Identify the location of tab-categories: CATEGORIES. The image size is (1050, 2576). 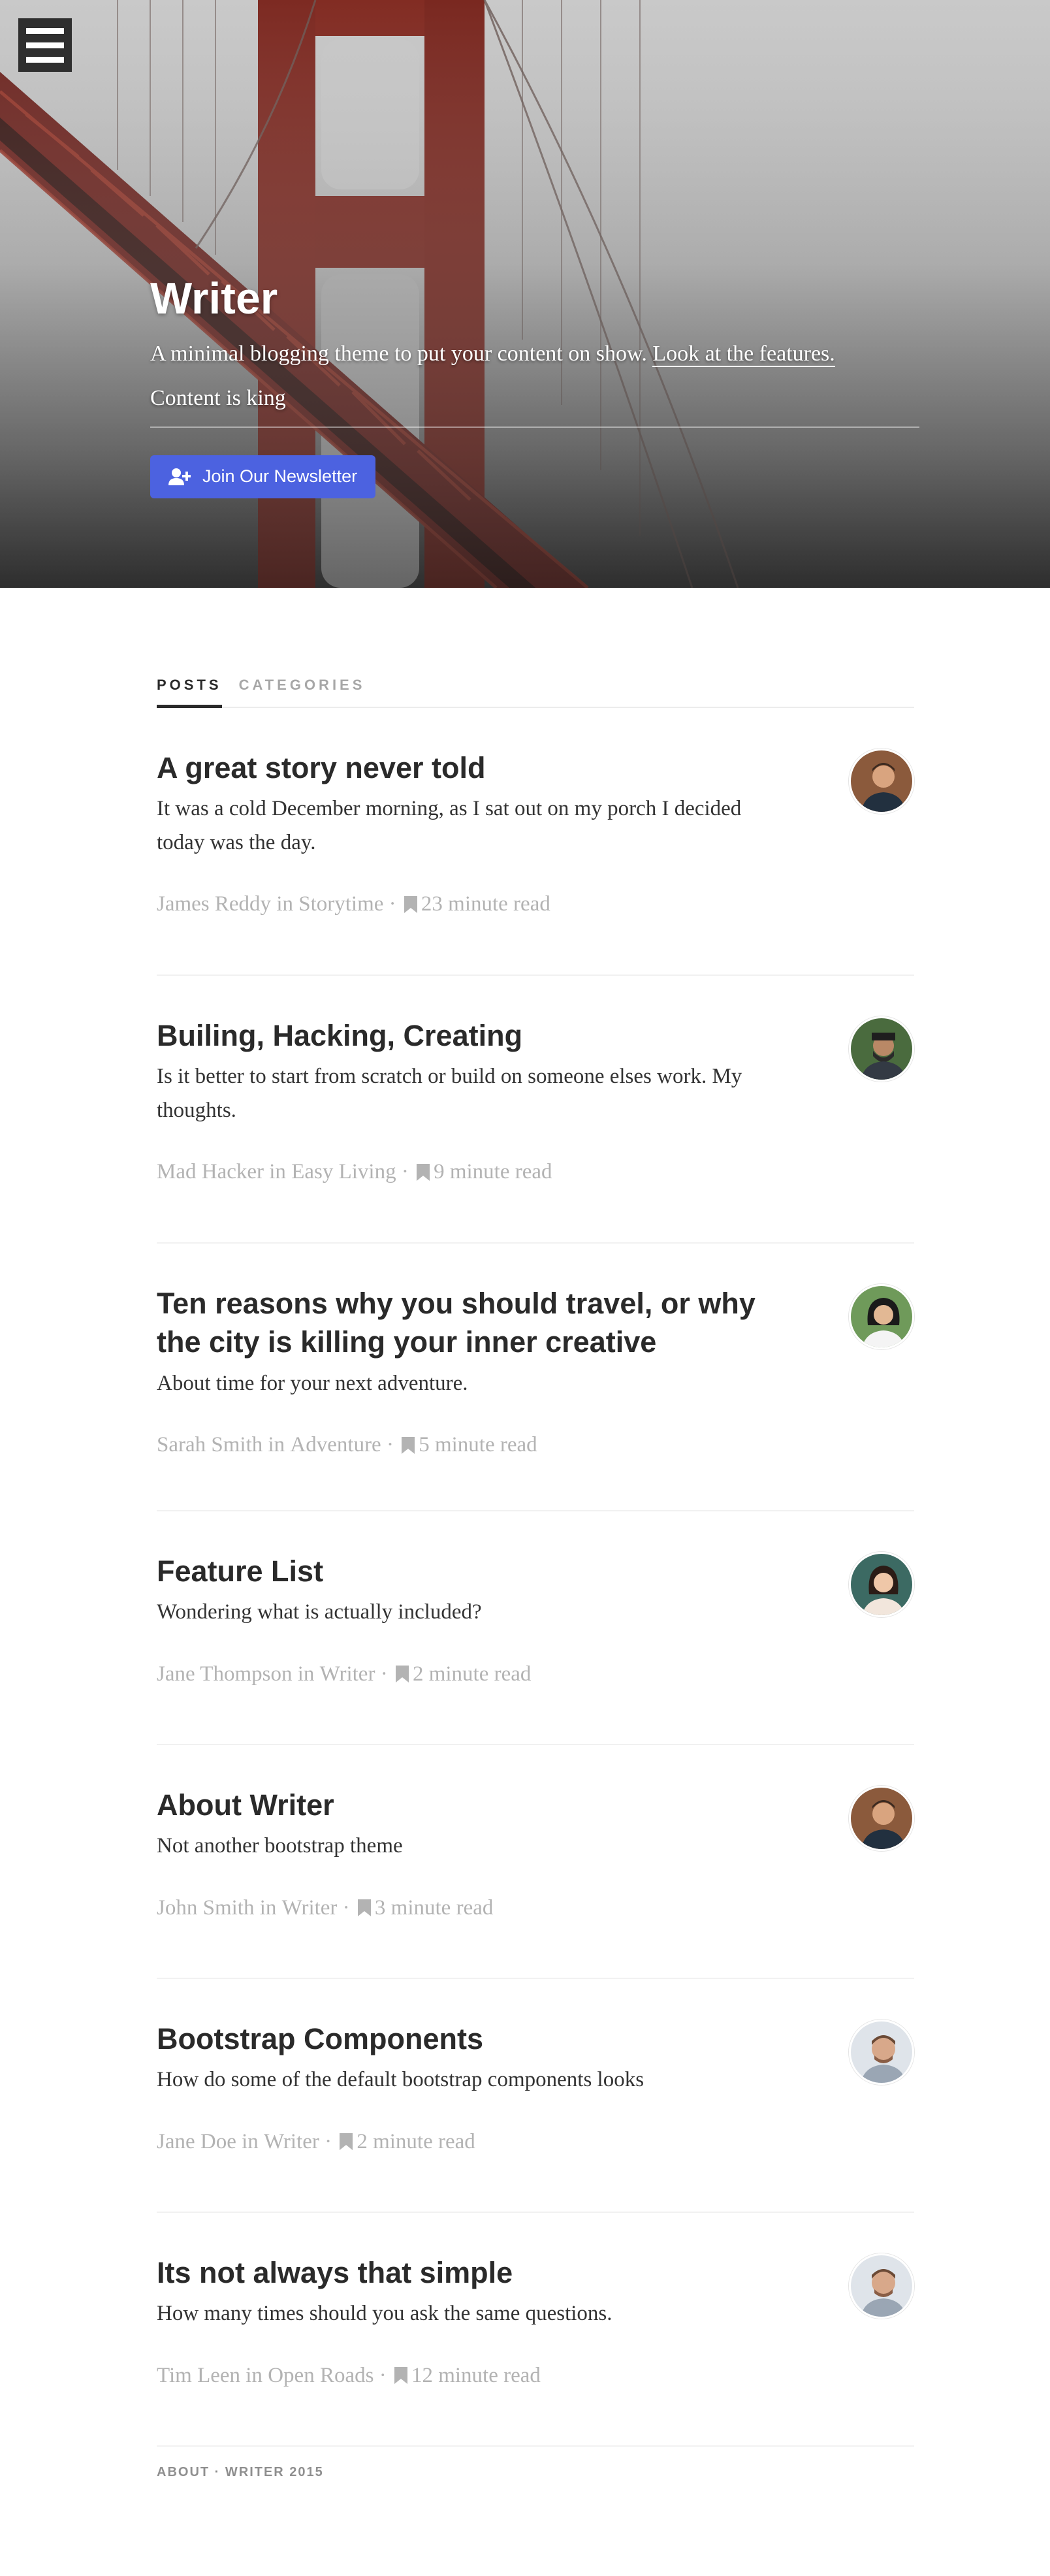
(302, 687).